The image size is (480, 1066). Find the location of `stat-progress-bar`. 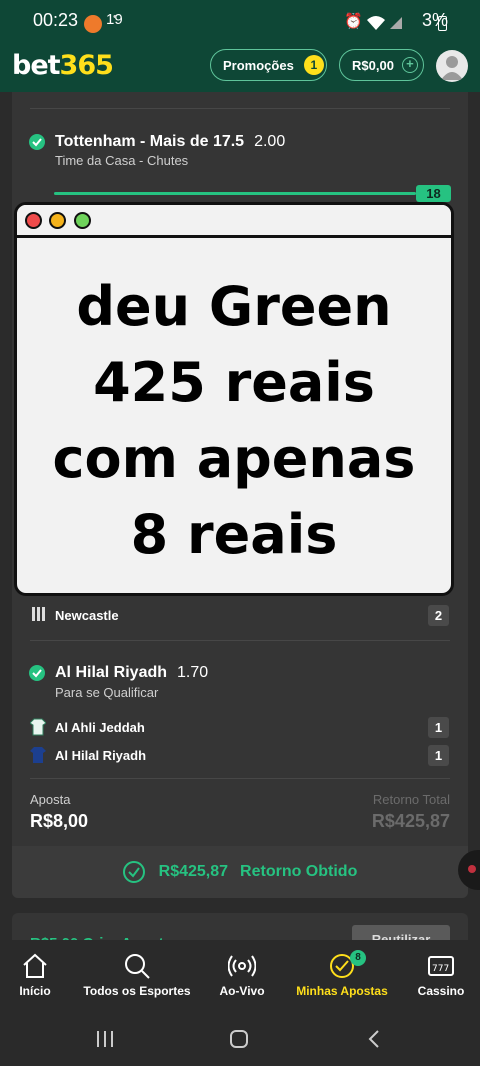

stat-progress-bar is located at coordinates (235, 193).